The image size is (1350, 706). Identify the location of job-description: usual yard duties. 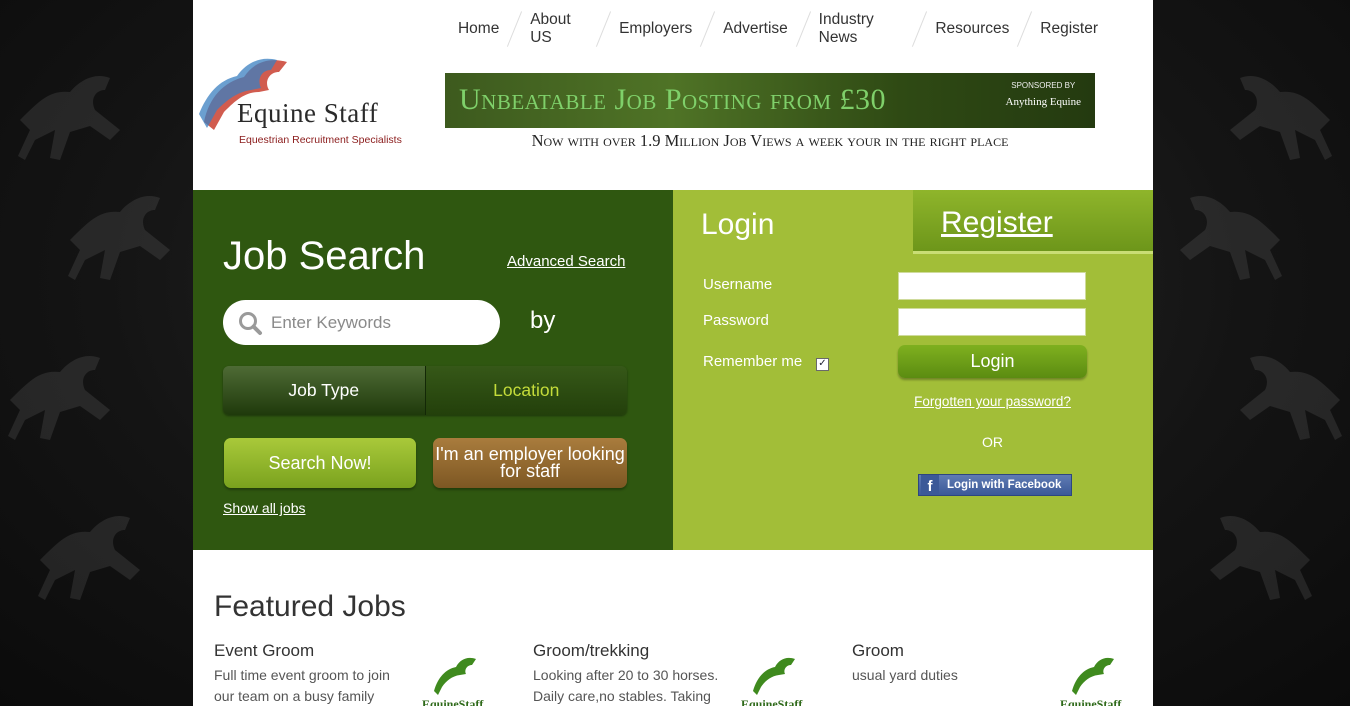
(905, 675).